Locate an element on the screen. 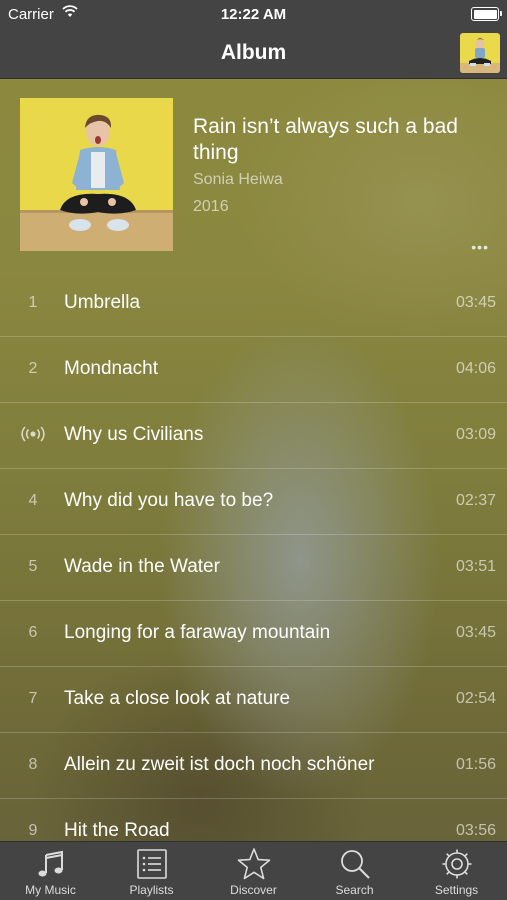 The height and width of the screenshot is (900, 507). track-duration: 03:51 is located at coordinates (475, 566).